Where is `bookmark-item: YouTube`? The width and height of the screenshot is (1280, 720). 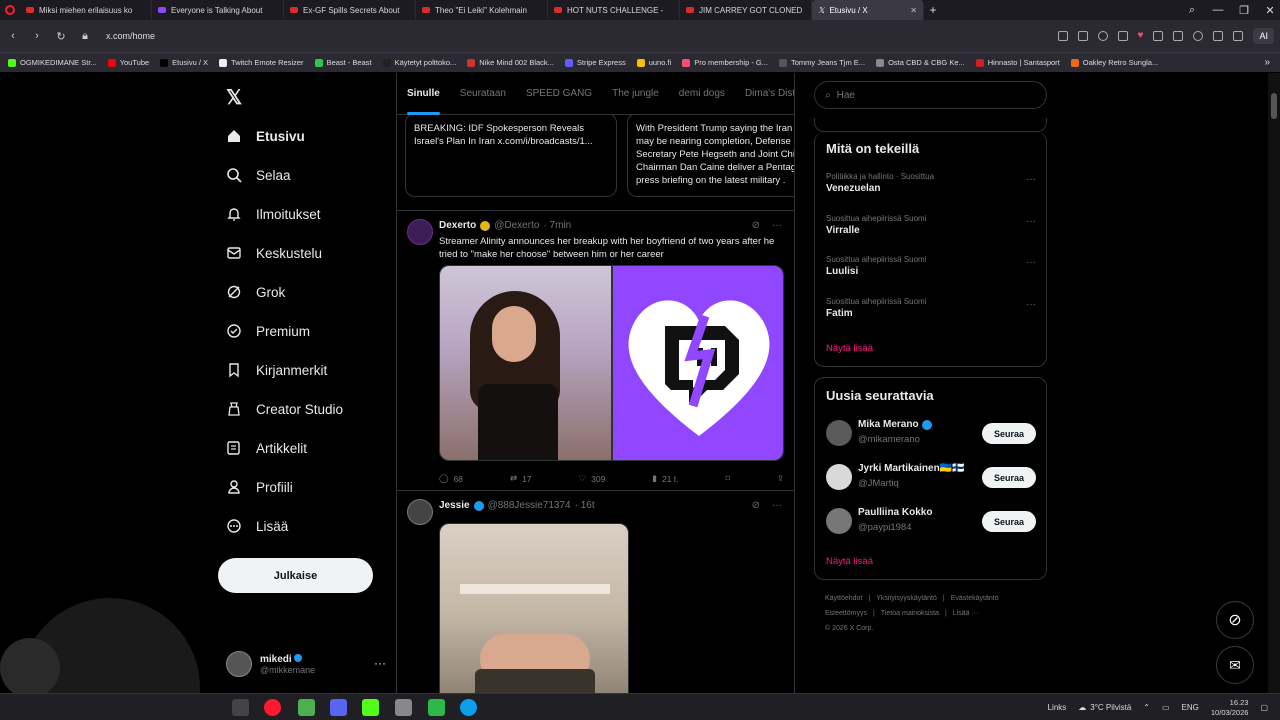
bookmark-item: YouTube is located at coordinates (128, 62).